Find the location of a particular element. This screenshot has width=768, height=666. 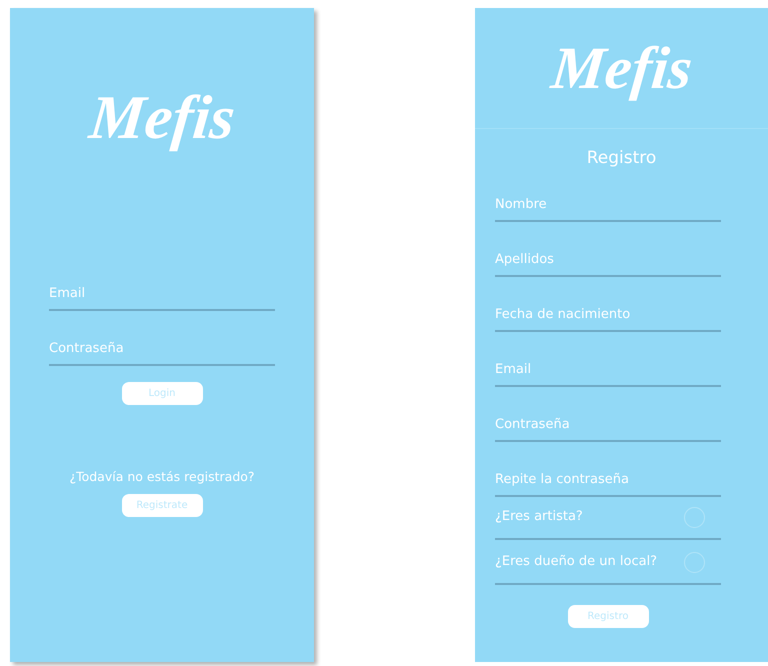

register-button: Registrate is located at coordinates (162, 505).